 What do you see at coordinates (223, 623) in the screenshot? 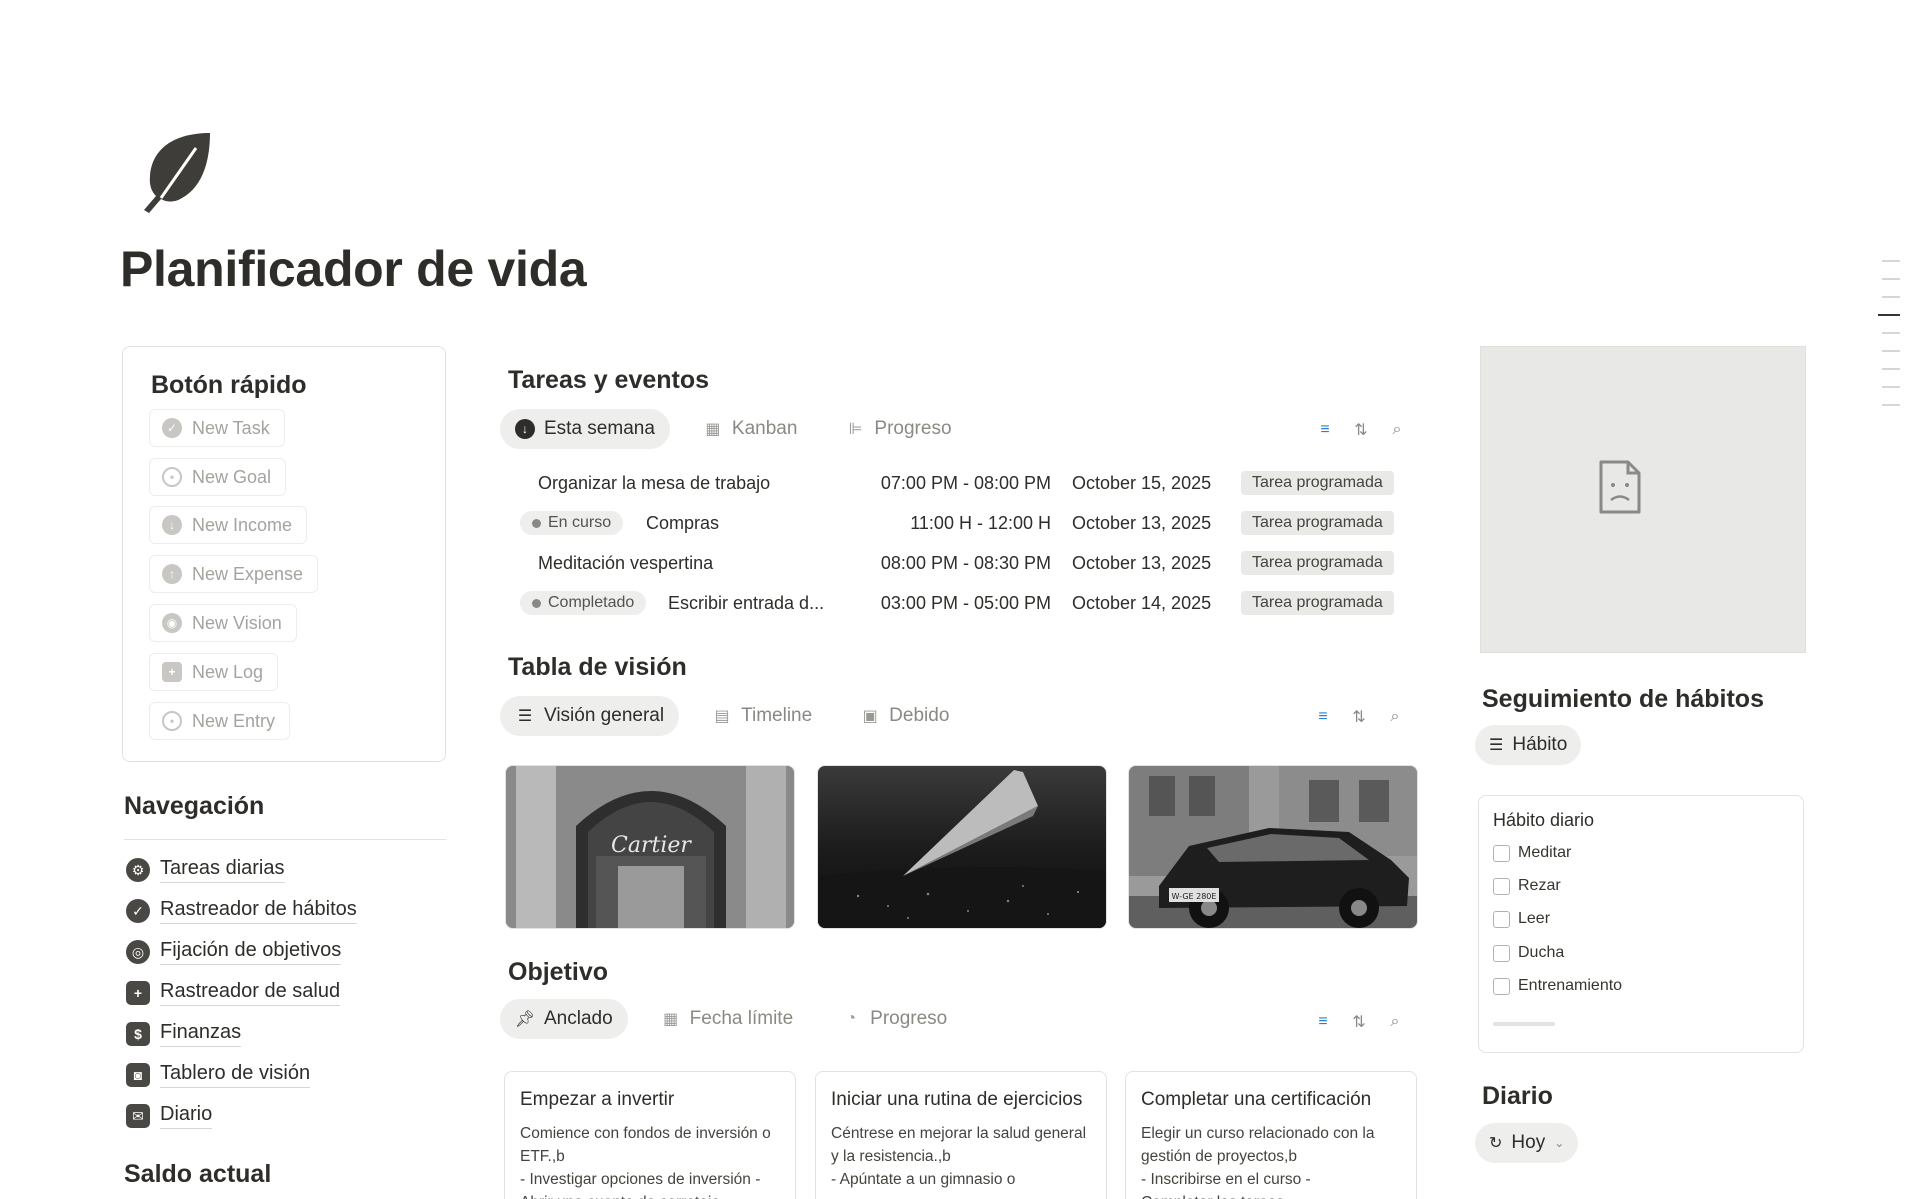
I see `new-vision-button: ◉ New Vision` at bounding box center [223, 623].